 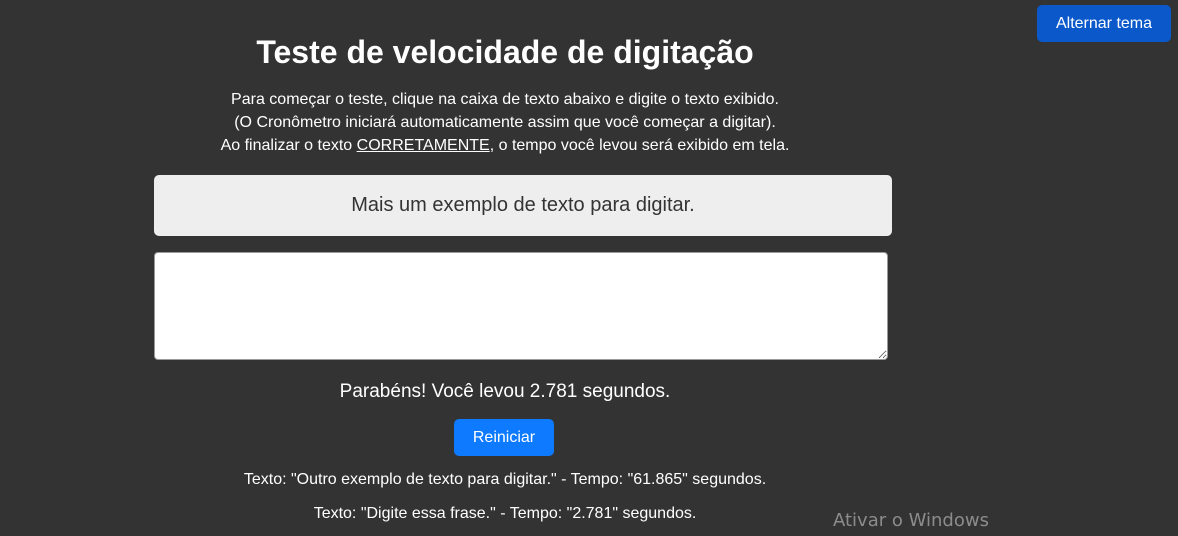 I want to click on sample-text-box: Mais um exemplo de texto para digitar., so click(x=523, y=205).